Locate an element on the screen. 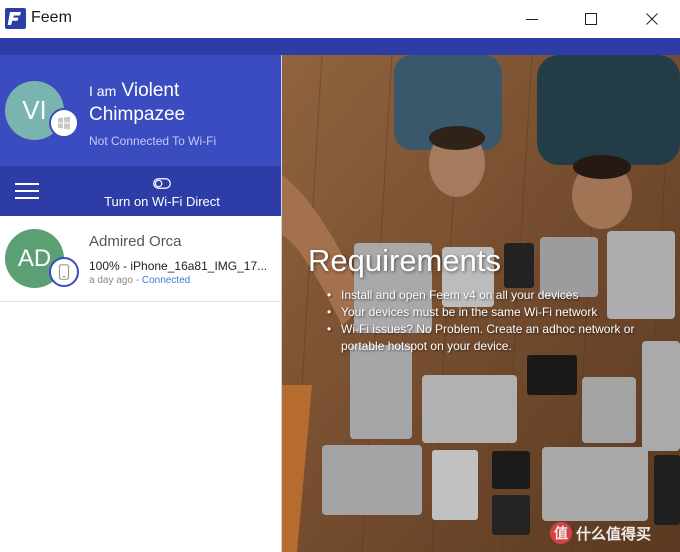 The height and width of the screenshot is (552, 680). wifi-direct-toggle: Turn on Wi-Fi Direct is located at coordinates (167, 193).